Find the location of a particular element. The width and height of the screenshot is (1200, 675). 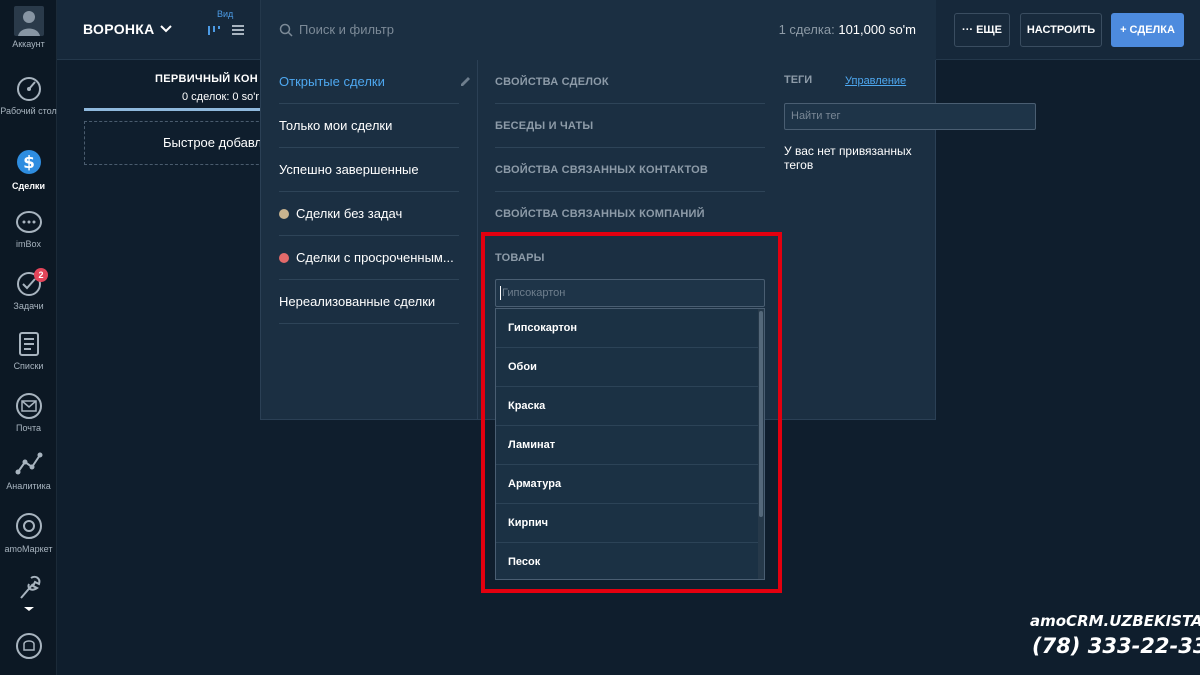

deal-properties-section: СВОЙСТВА СДЕЛОК is located at coordinates (630, 82).